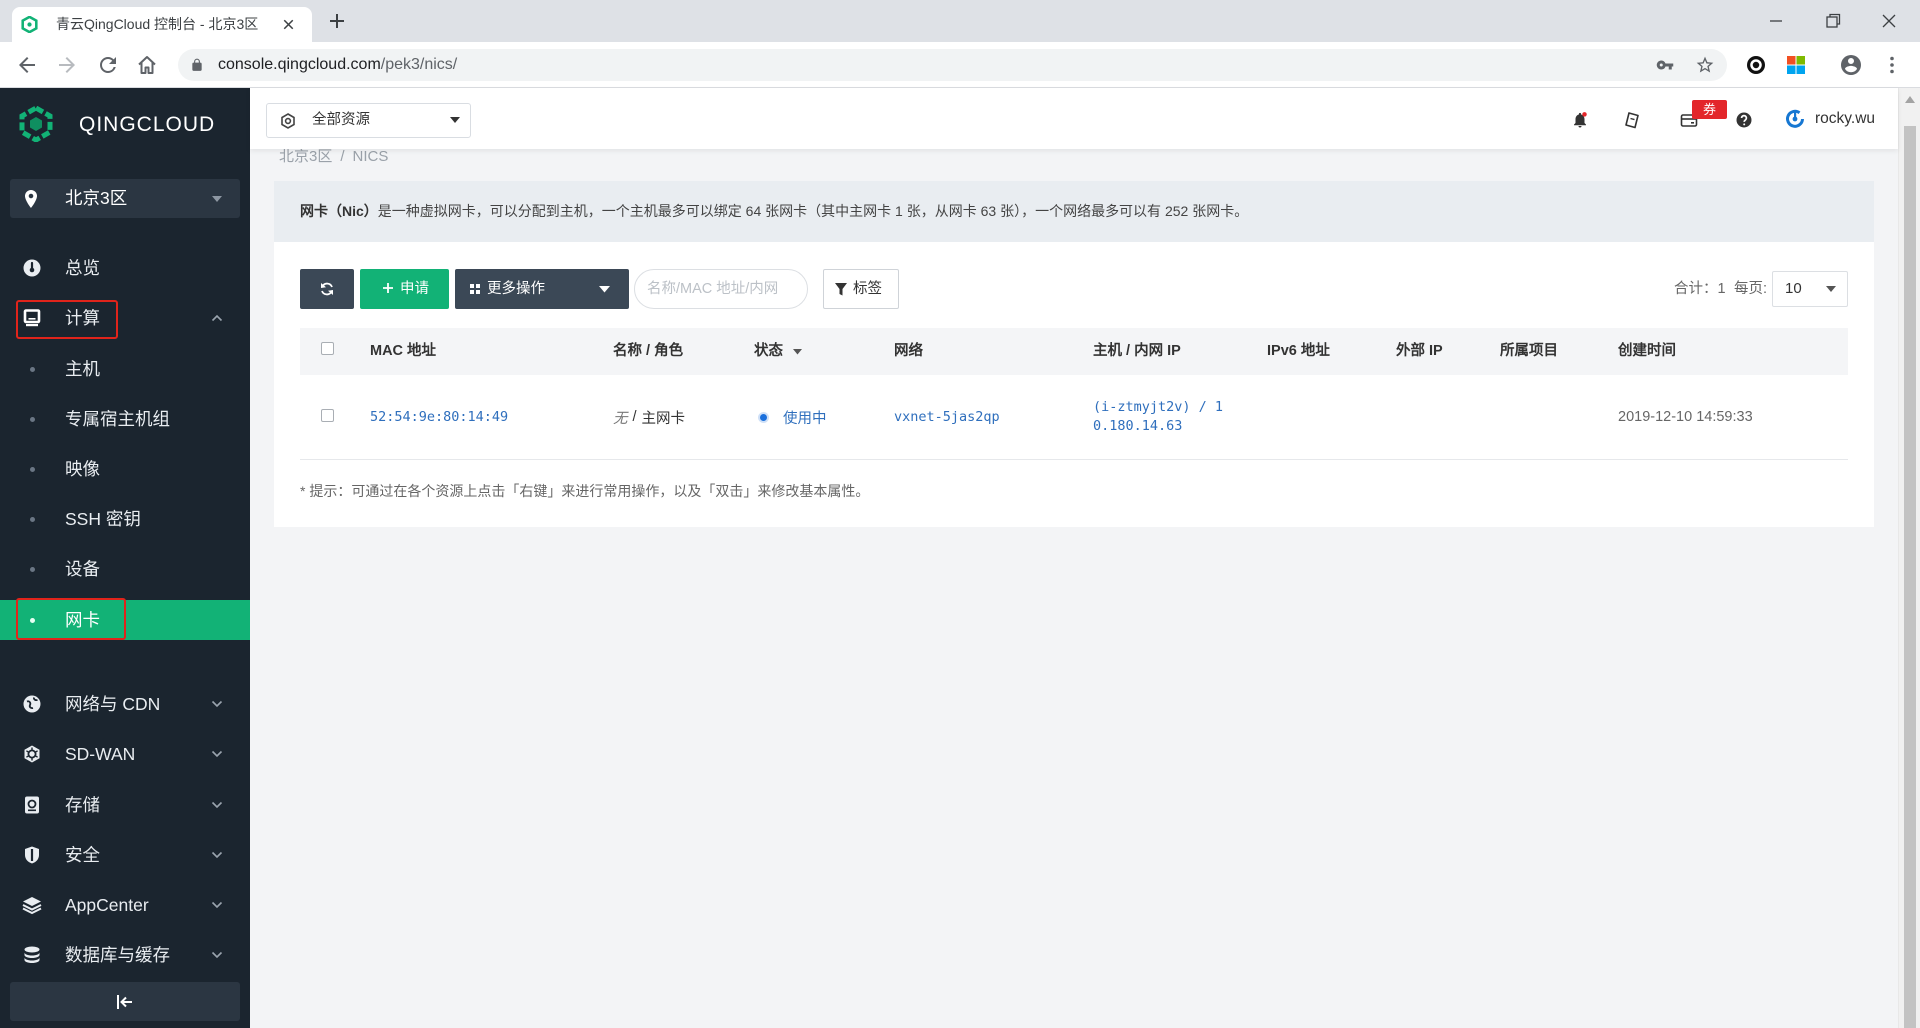  Describe the element at coordinates (32, 704) in the screenshot. I see `globe-icon` at that location.